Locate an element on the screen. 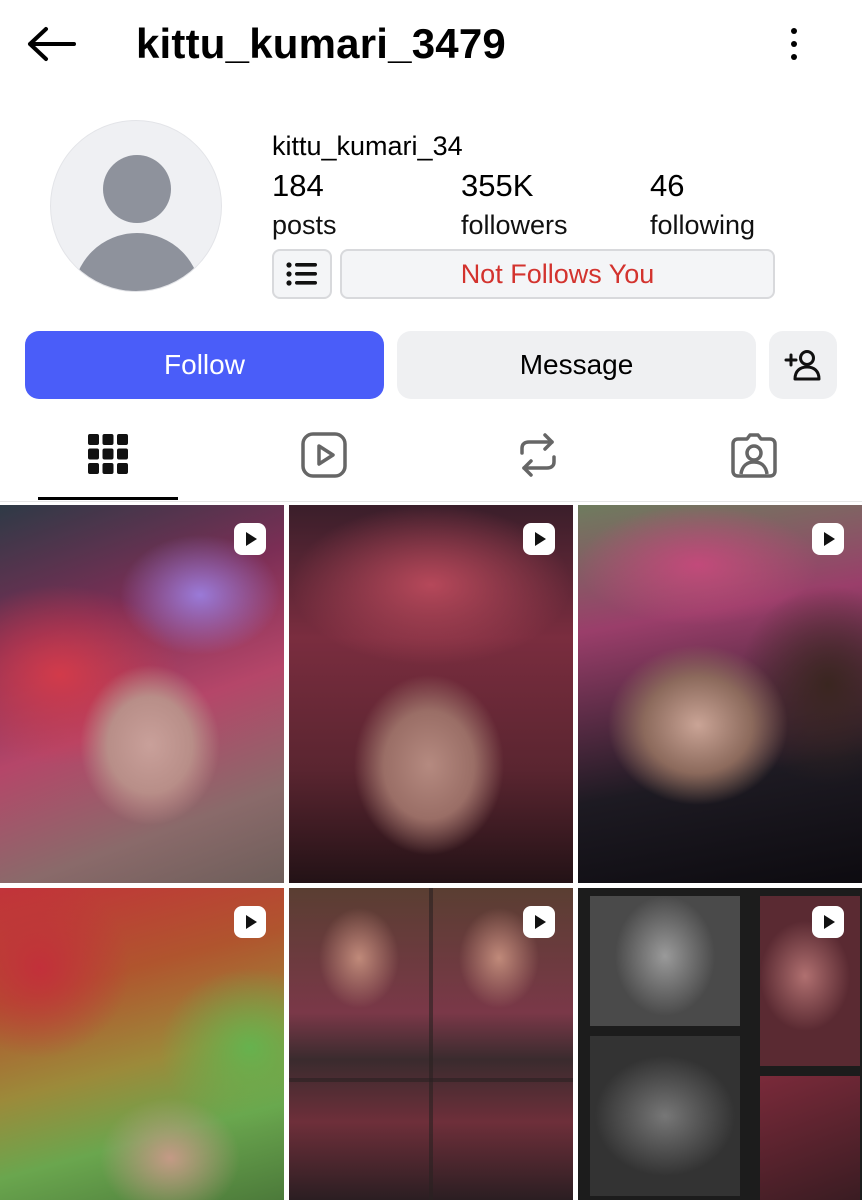 The height and width of the screenshot is (1200, 862). followers-stat: 355K followers is located at coordinates (514, 205).